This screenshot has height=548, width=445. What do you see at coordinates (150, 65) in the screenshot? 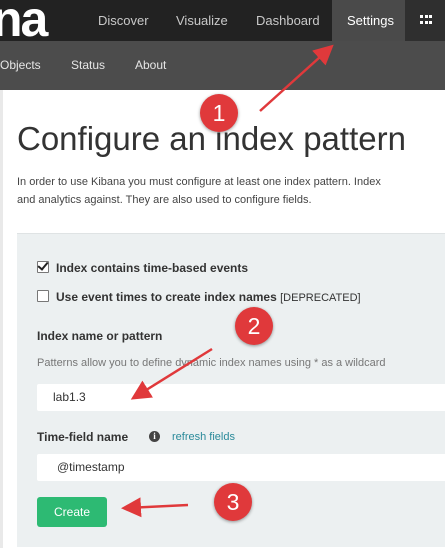
I see `subnav-about: About` at bounding box center [150, 65].